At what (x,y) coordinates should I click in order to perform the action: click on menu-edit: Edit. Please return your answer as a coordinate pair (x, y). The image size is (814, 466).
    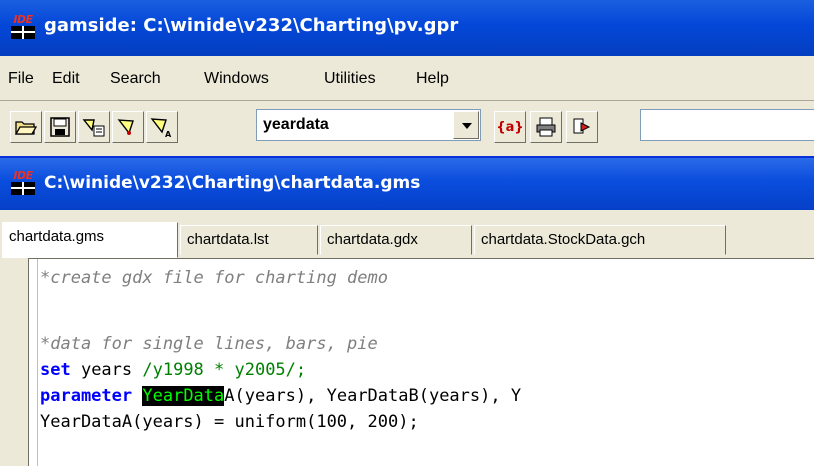
    Looking at the image, I should click on (66, 79).